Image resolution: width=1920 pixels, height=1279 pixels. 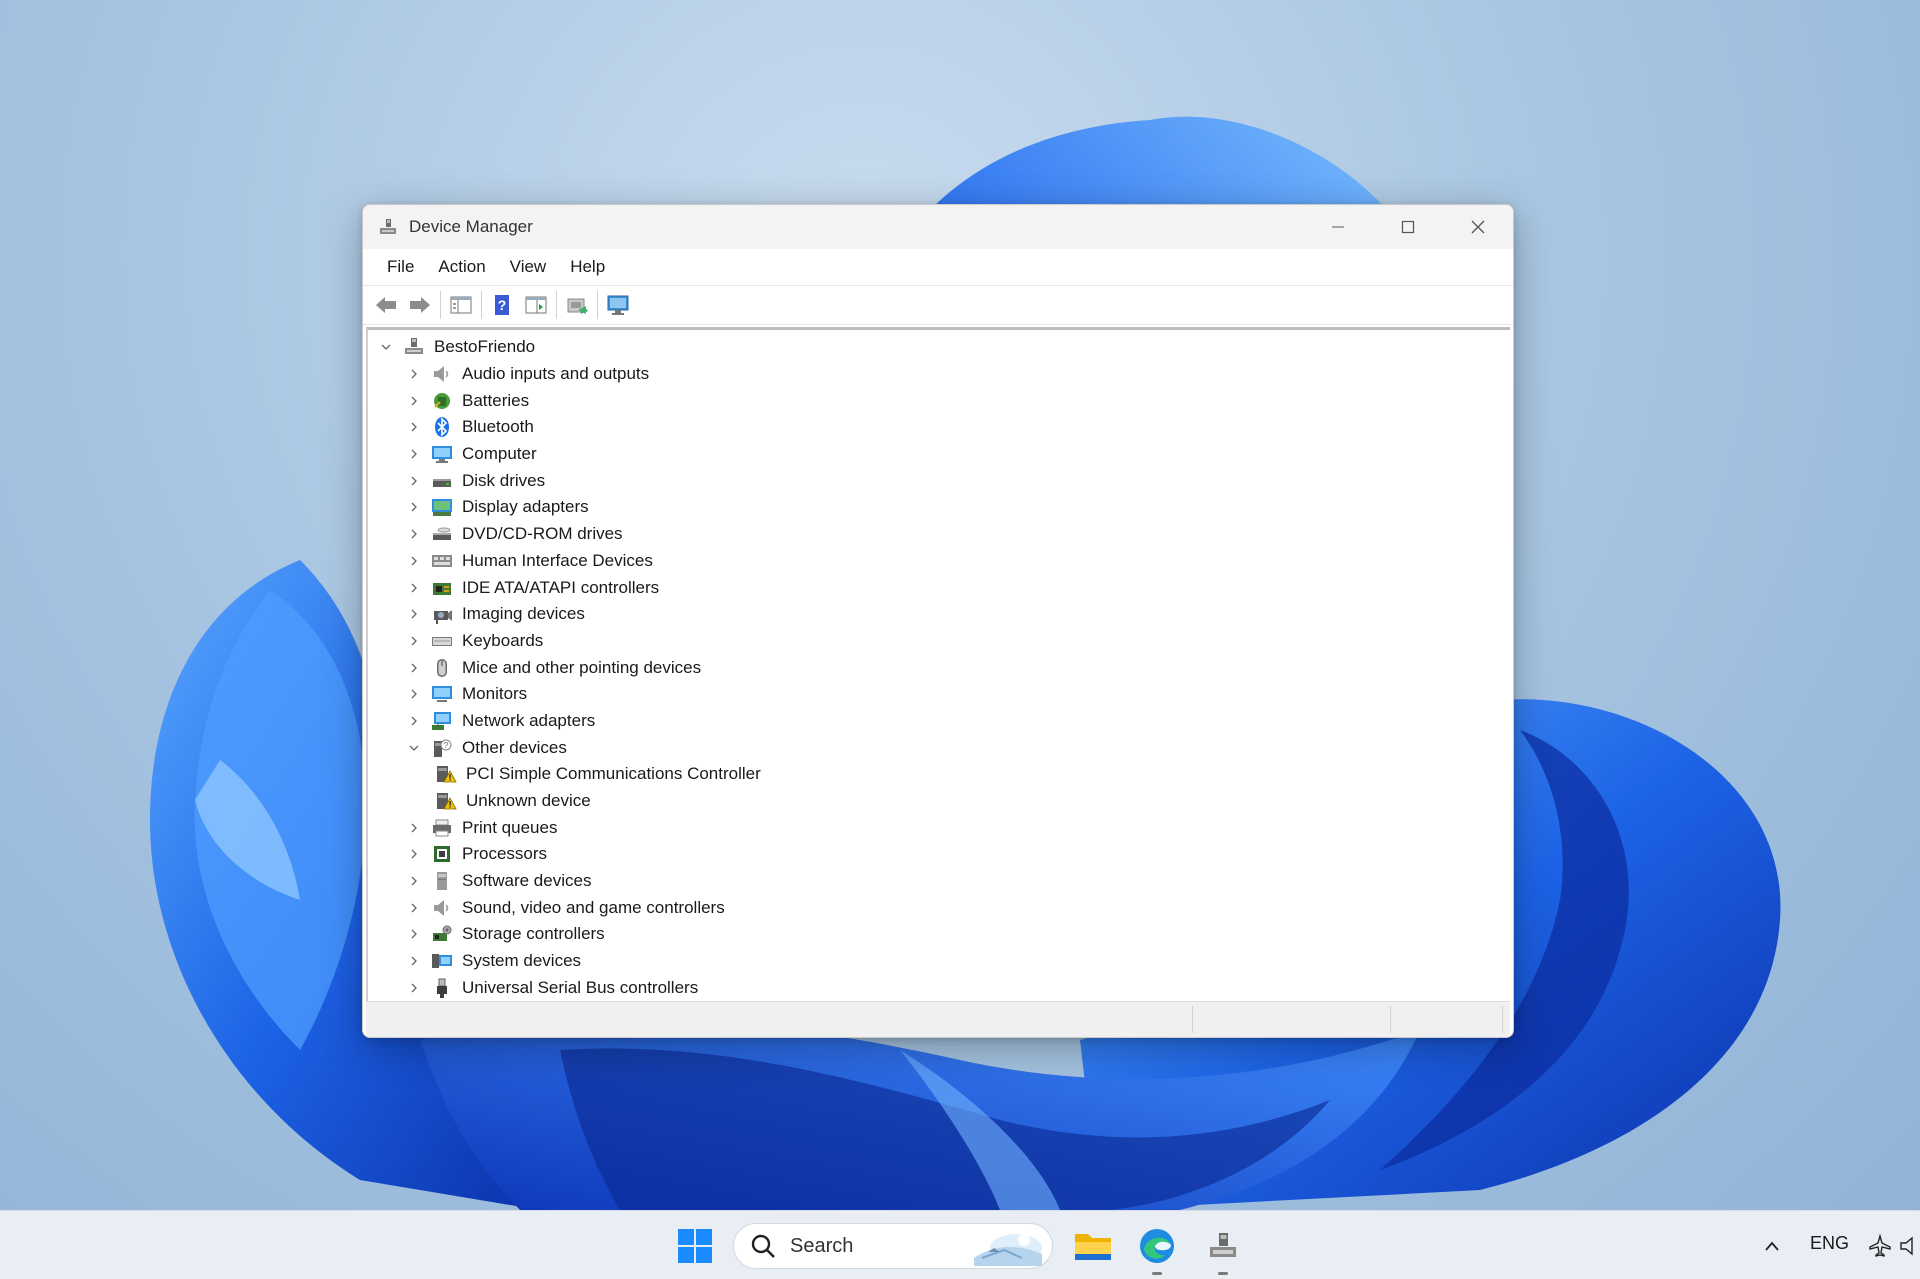 I want to click on menu-bar: File Action View Help, so click(x=938, y=267).